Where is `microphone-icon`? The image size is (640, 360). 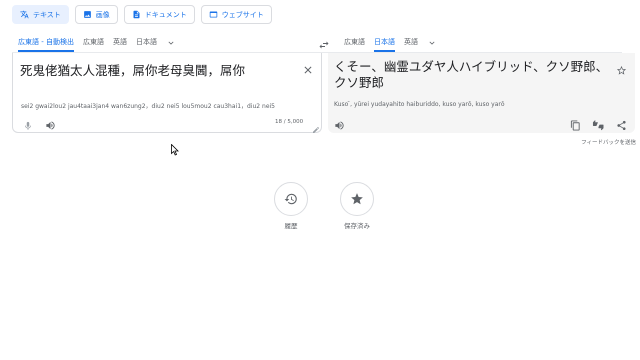
microphone-icon is located at coordinates (28, 125).